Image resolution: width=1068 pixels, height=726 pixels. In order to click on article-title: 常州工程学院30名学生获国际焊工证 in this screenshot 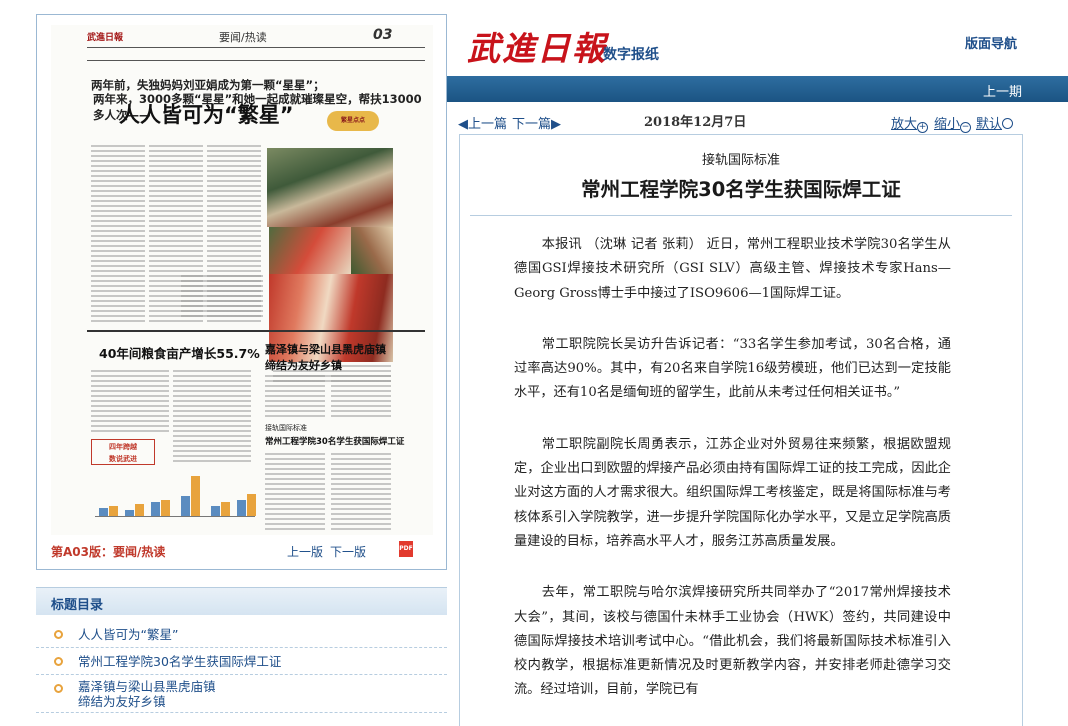, I will do `click(741, 189)`.